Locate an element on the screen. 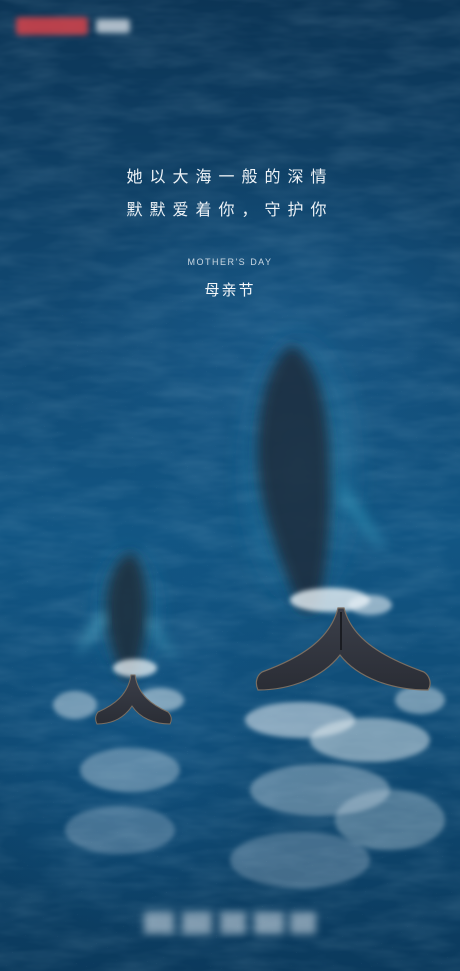  watermark-blurred is located at coordinates (230, 923).